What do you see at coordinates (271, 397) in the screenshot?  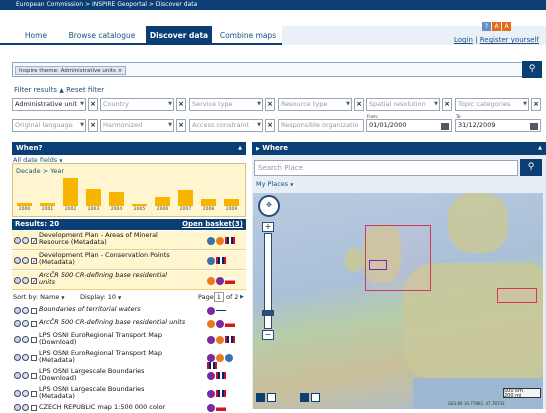 I see `overview-icon` at bounding box center [271, 397].